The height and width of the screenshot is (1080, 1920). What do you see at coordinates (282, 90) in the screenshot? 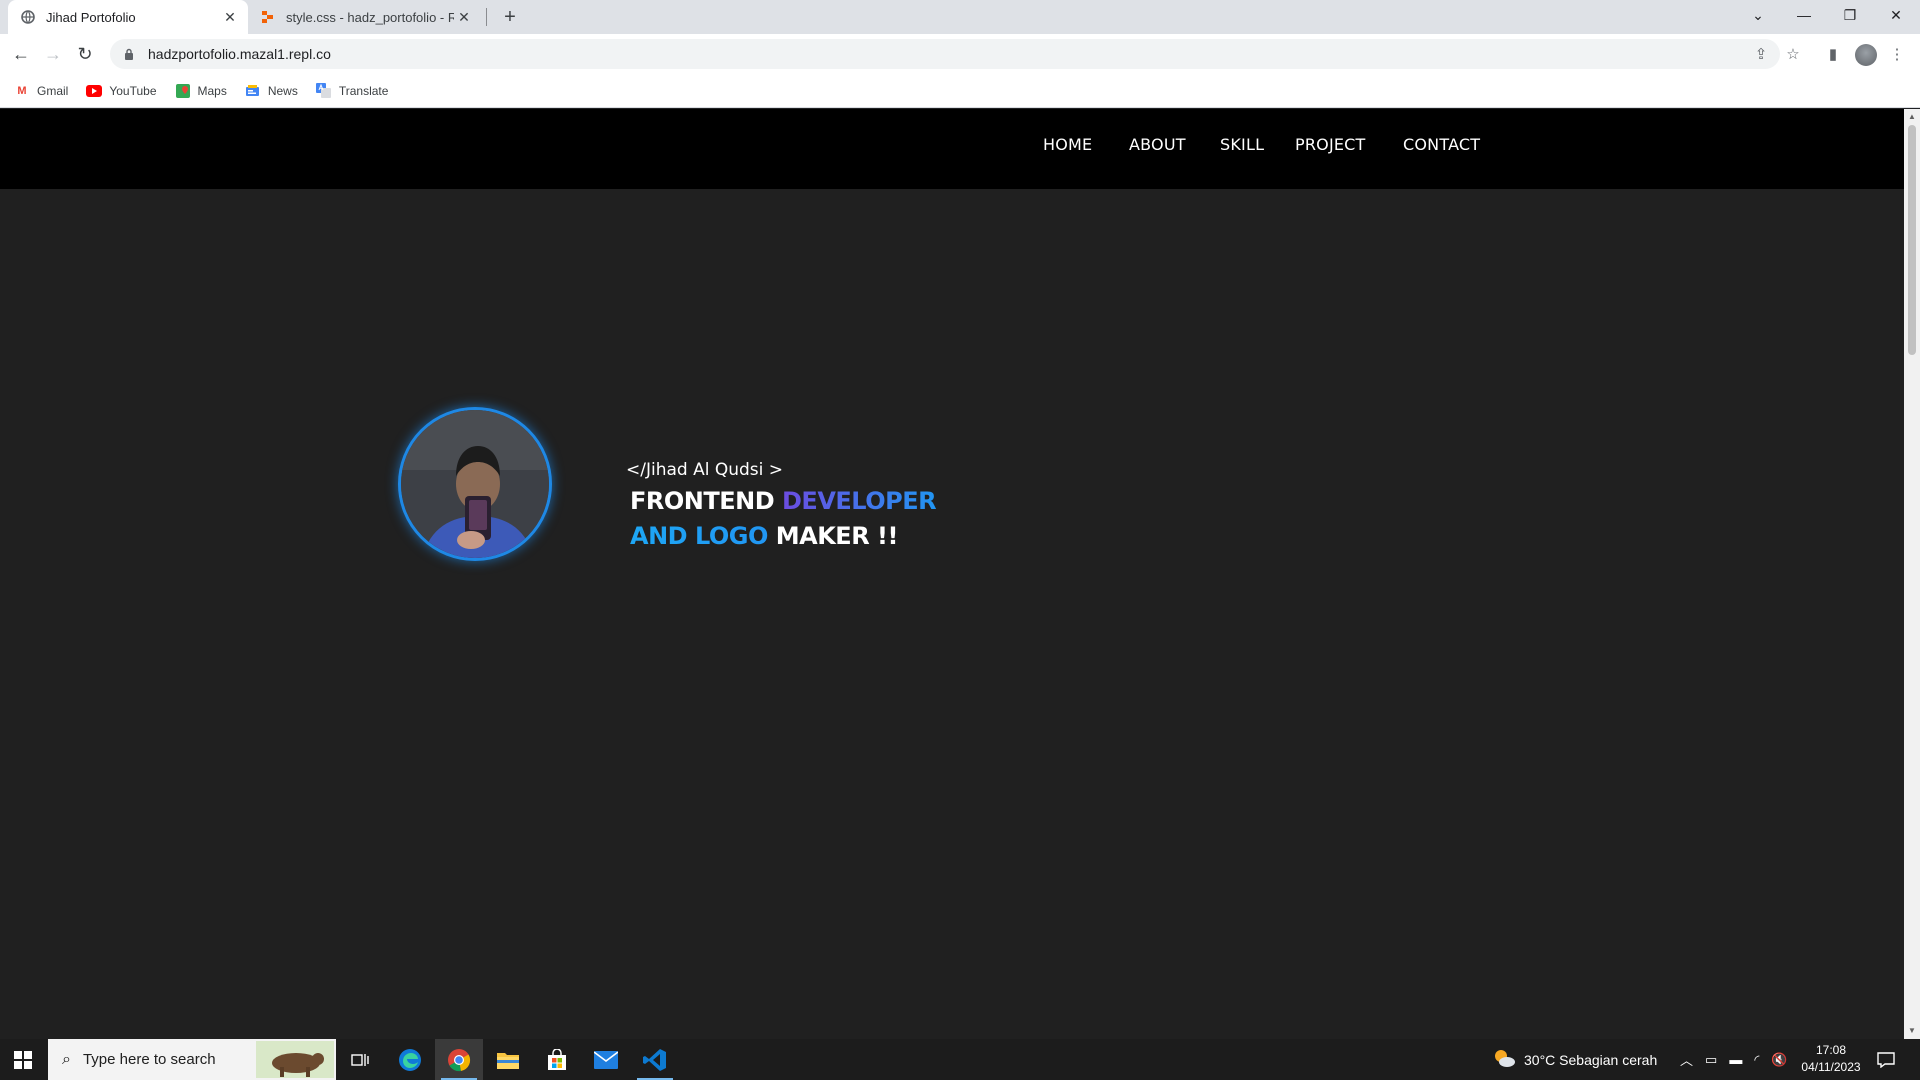
I see `bookmark-label: News` at bounding box center [282, 90].